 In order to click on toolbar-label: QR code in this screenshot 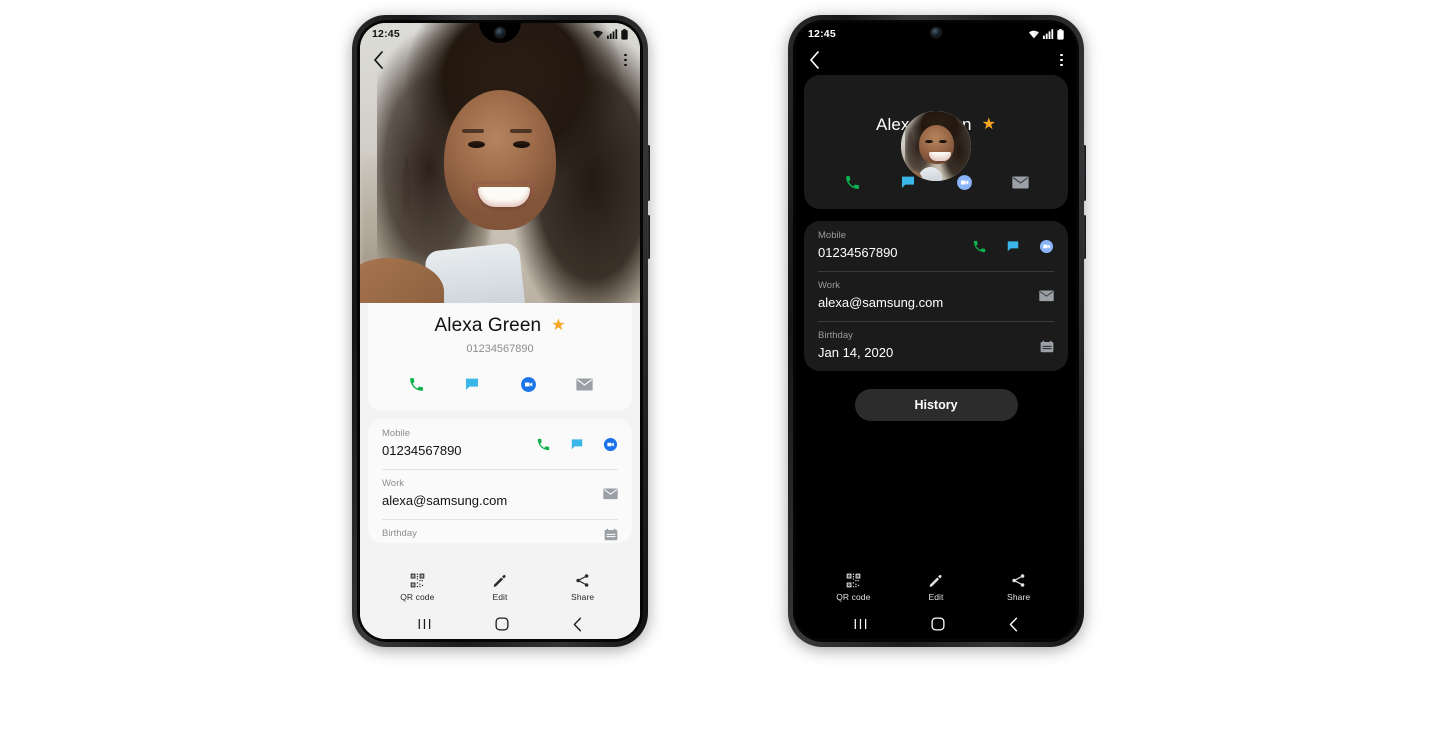, I will do `click(417, 596)`.